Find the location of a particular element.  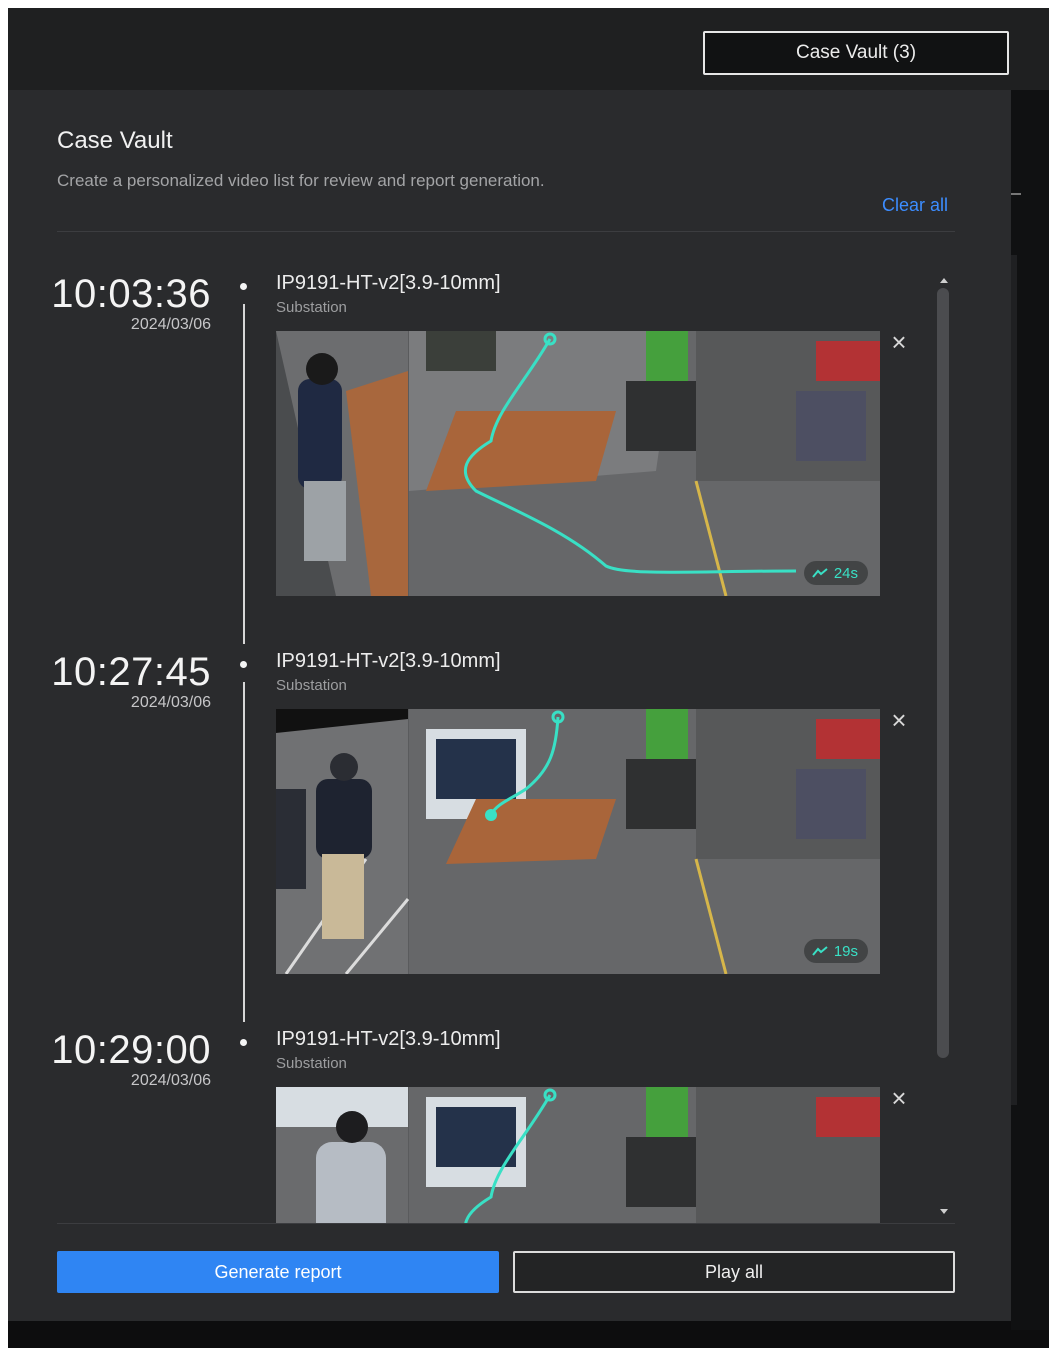

clip-time: 10:03:36 is located at coordinates (131, 294).